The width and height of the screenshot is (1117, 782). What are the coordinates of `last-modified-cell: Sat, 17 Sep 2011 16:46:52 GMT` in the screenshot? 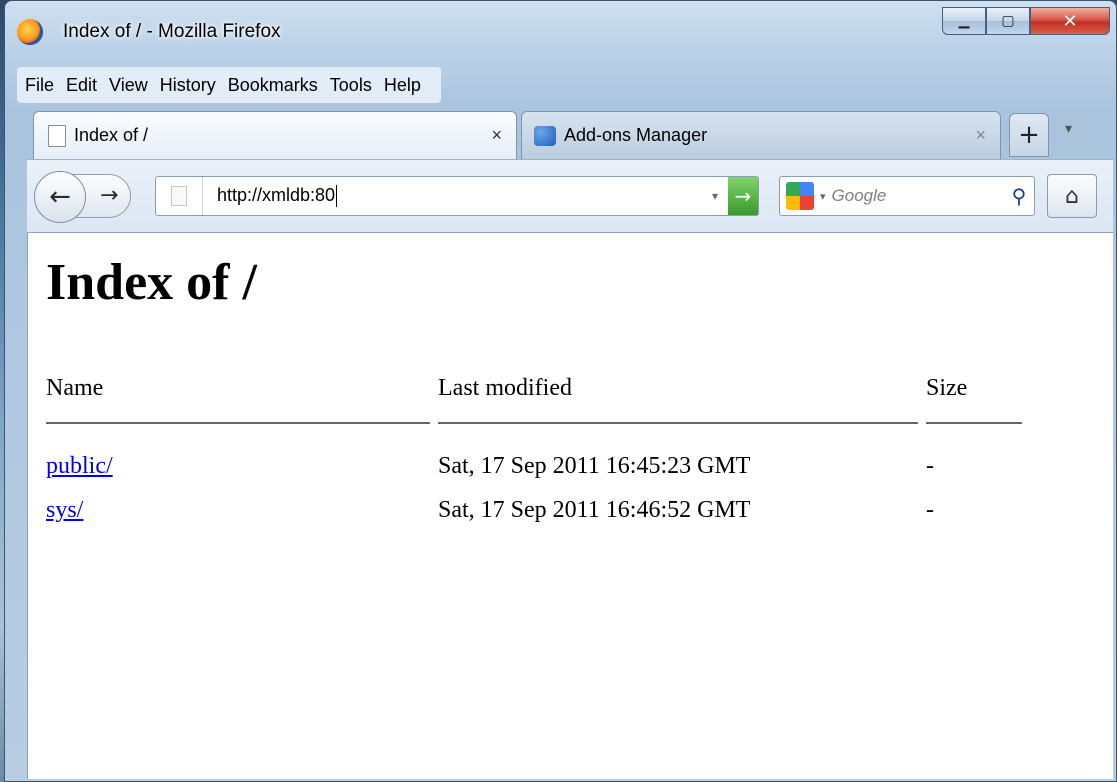 It's located at (594, 509).